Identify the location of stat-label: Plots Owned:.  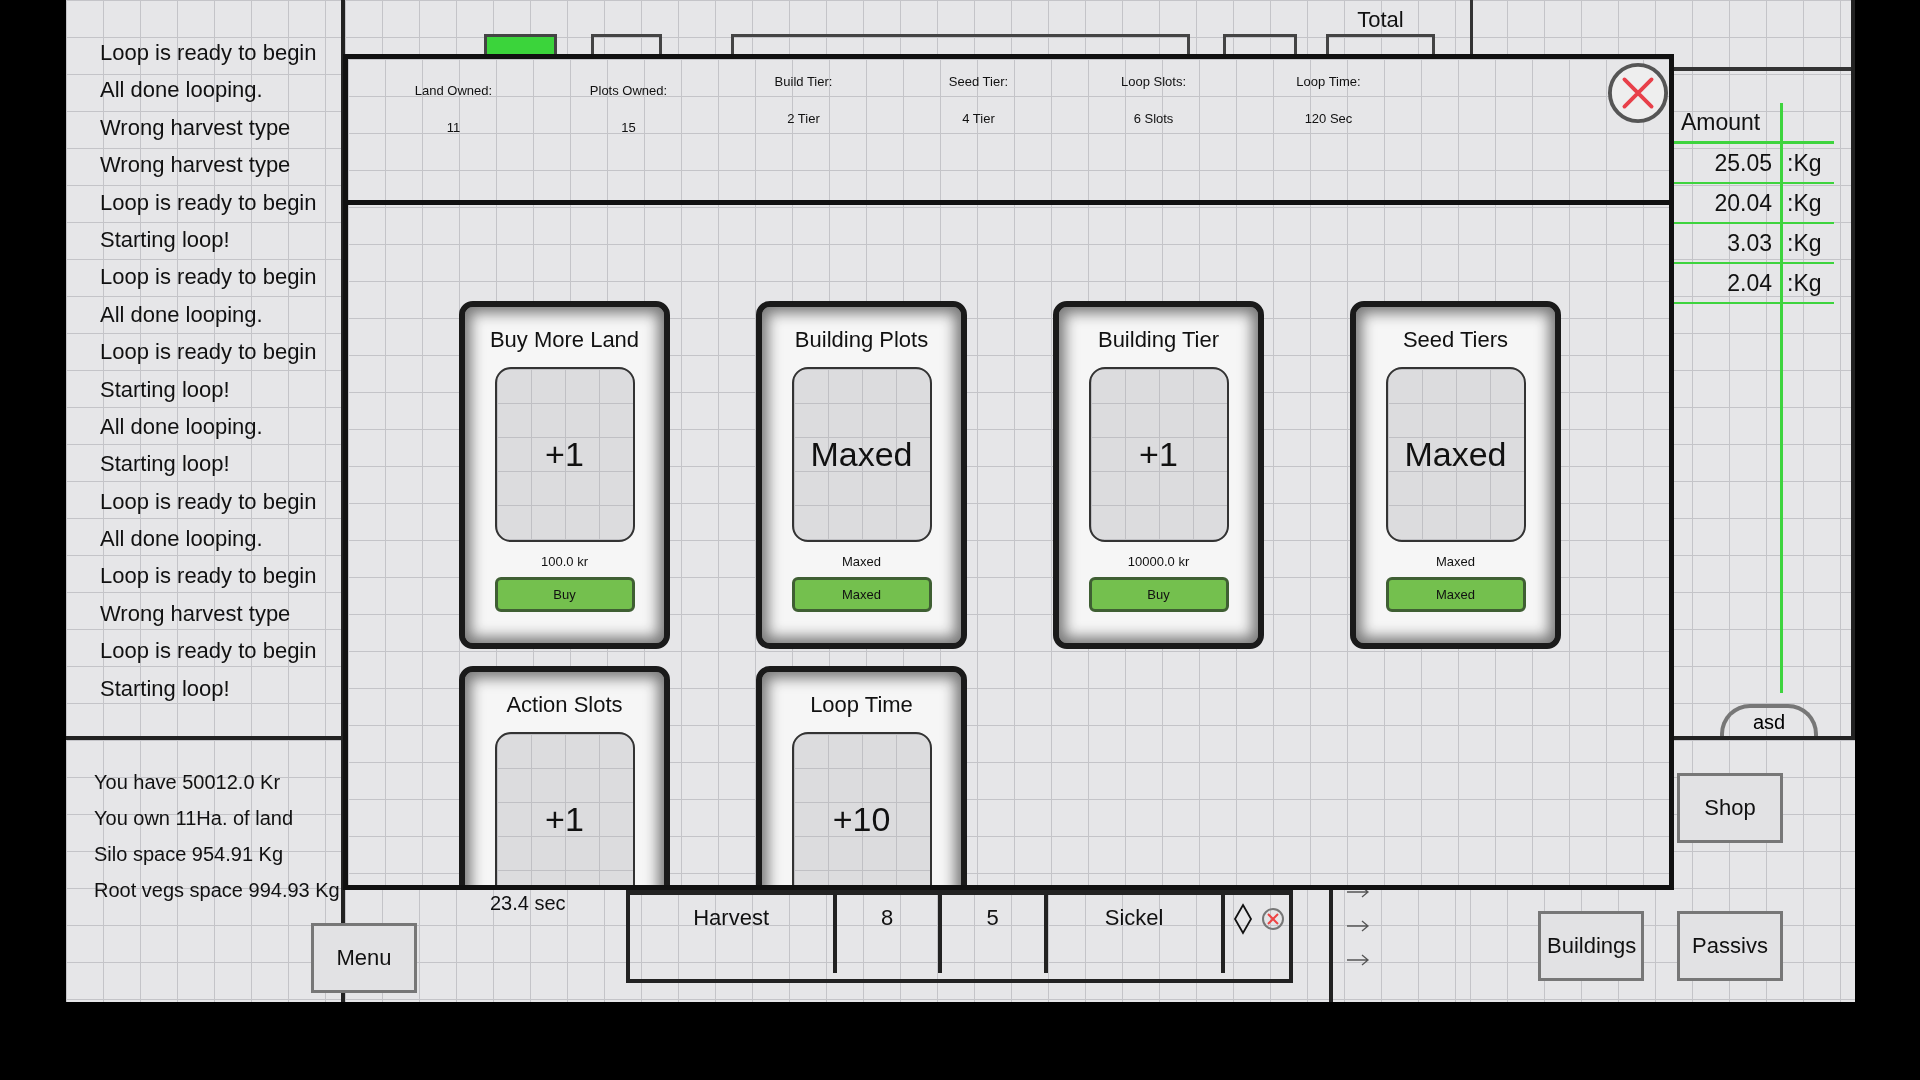
(628, 90).